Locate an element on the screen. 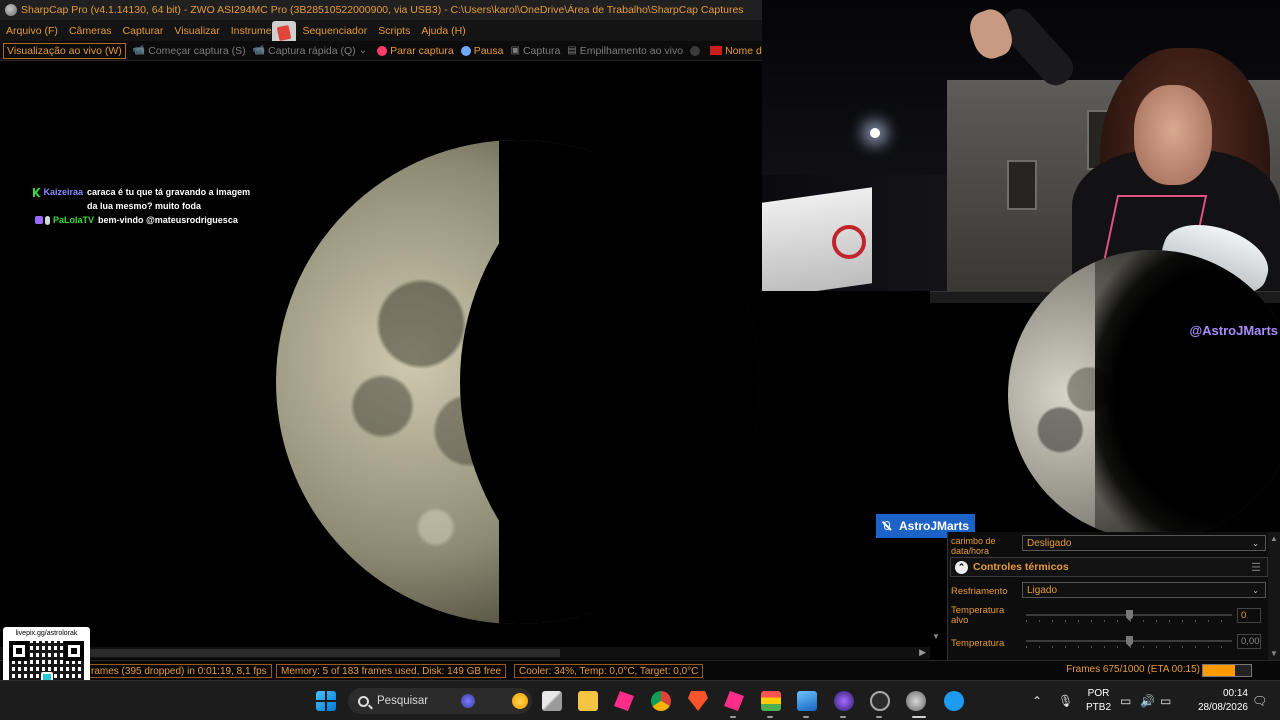 This screenshot has width=1280, height=720. tray-overflow-icon: ⌃ is located at coordinates (1037, 700).